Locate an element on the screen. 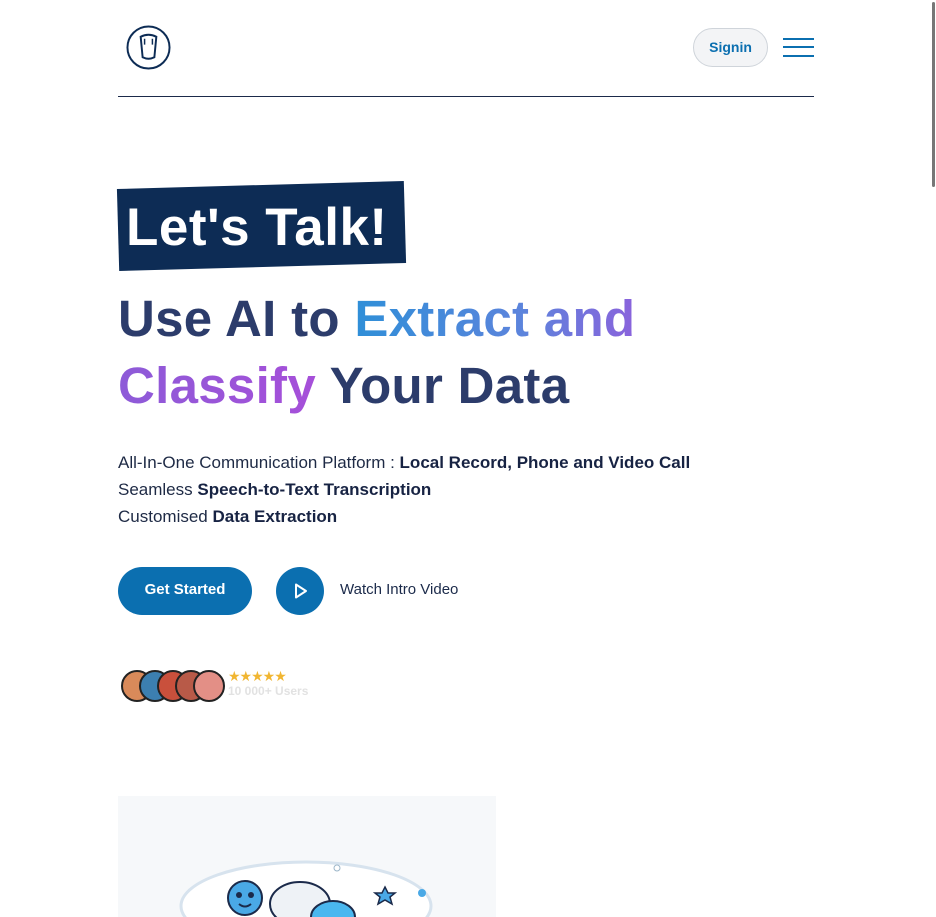 Image resolution: width=936 pixels, height=917 pixels. play-video-button is located at coordinates (300, 591).